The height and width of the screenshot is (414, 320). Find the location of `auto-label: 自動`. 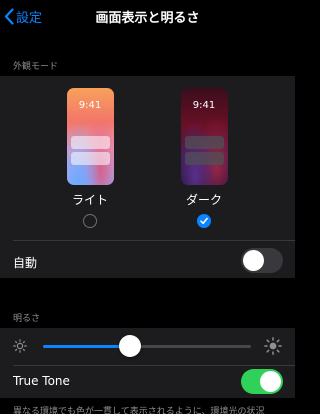

auto-label: 自動 is located at coordinates (25, 263).